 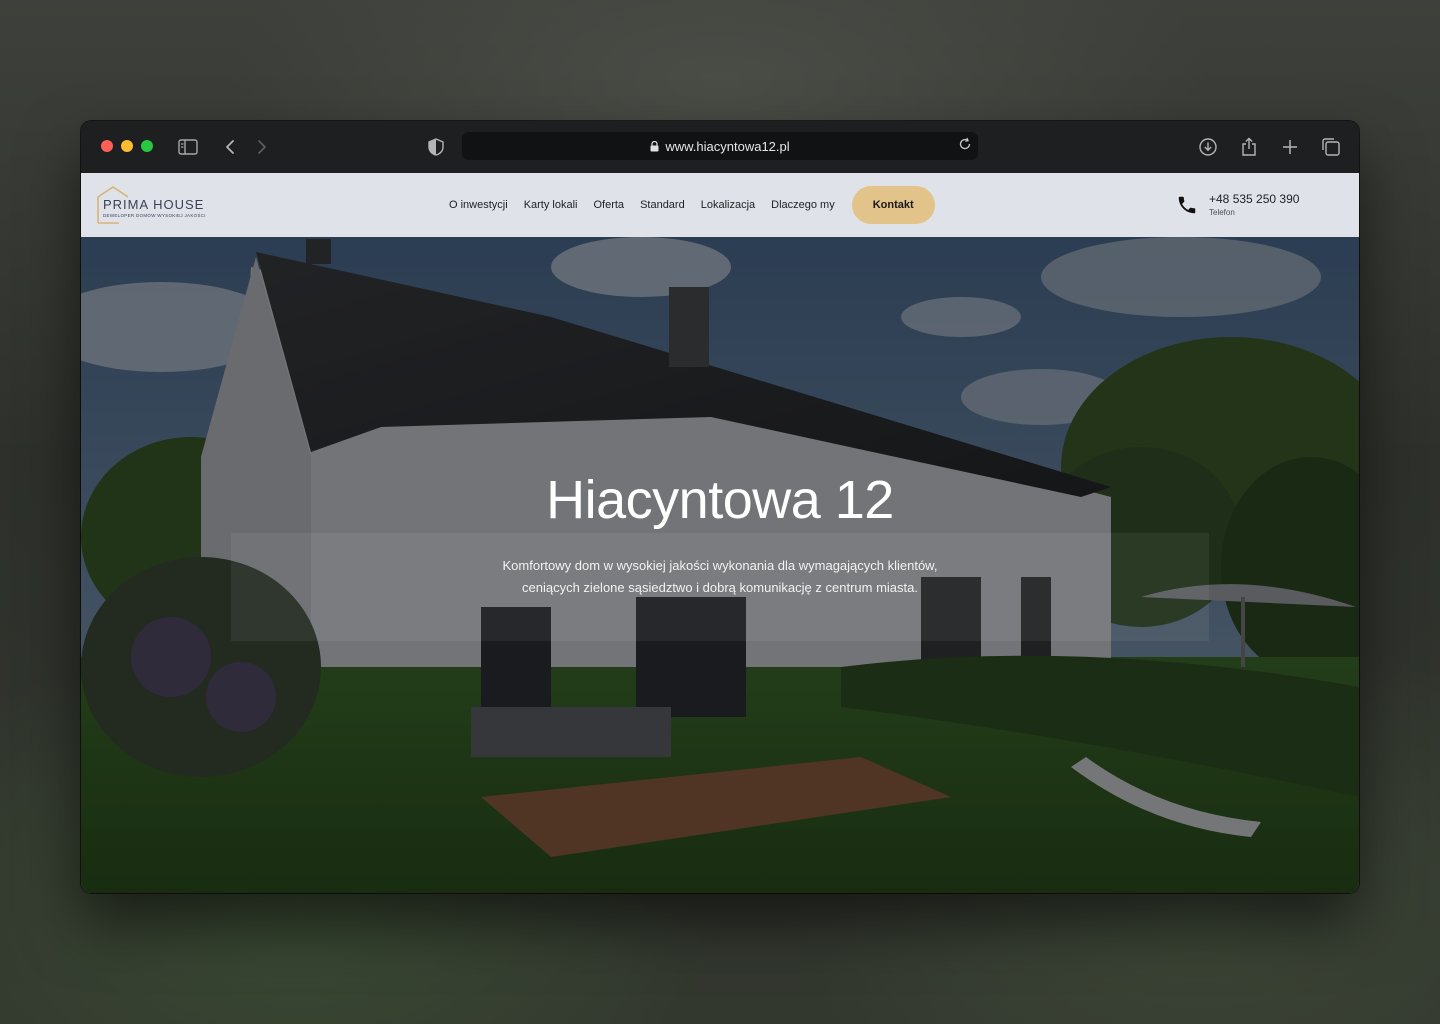 What do you see at coordinates (551, 205) in the screenshot?
I see `nav-item-karty-lokali: Karty lokali` at bounding box center [551, 205].